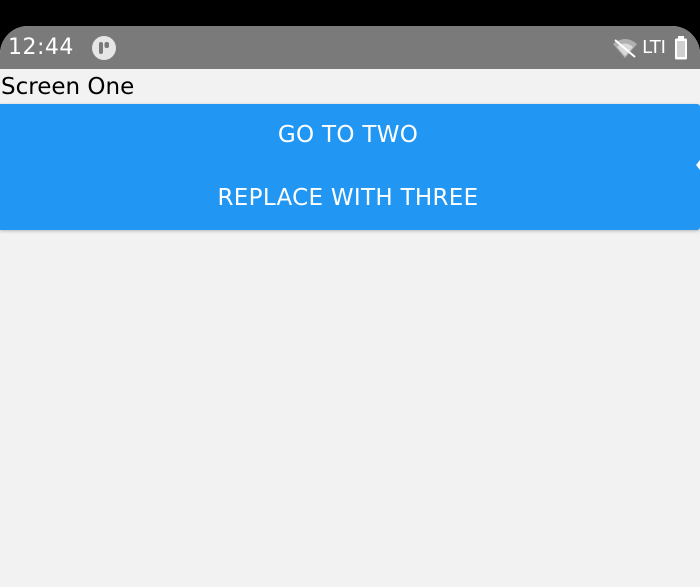 The image size is (700, 587). I want to click on edge-handle-icon, so click(698, 165).